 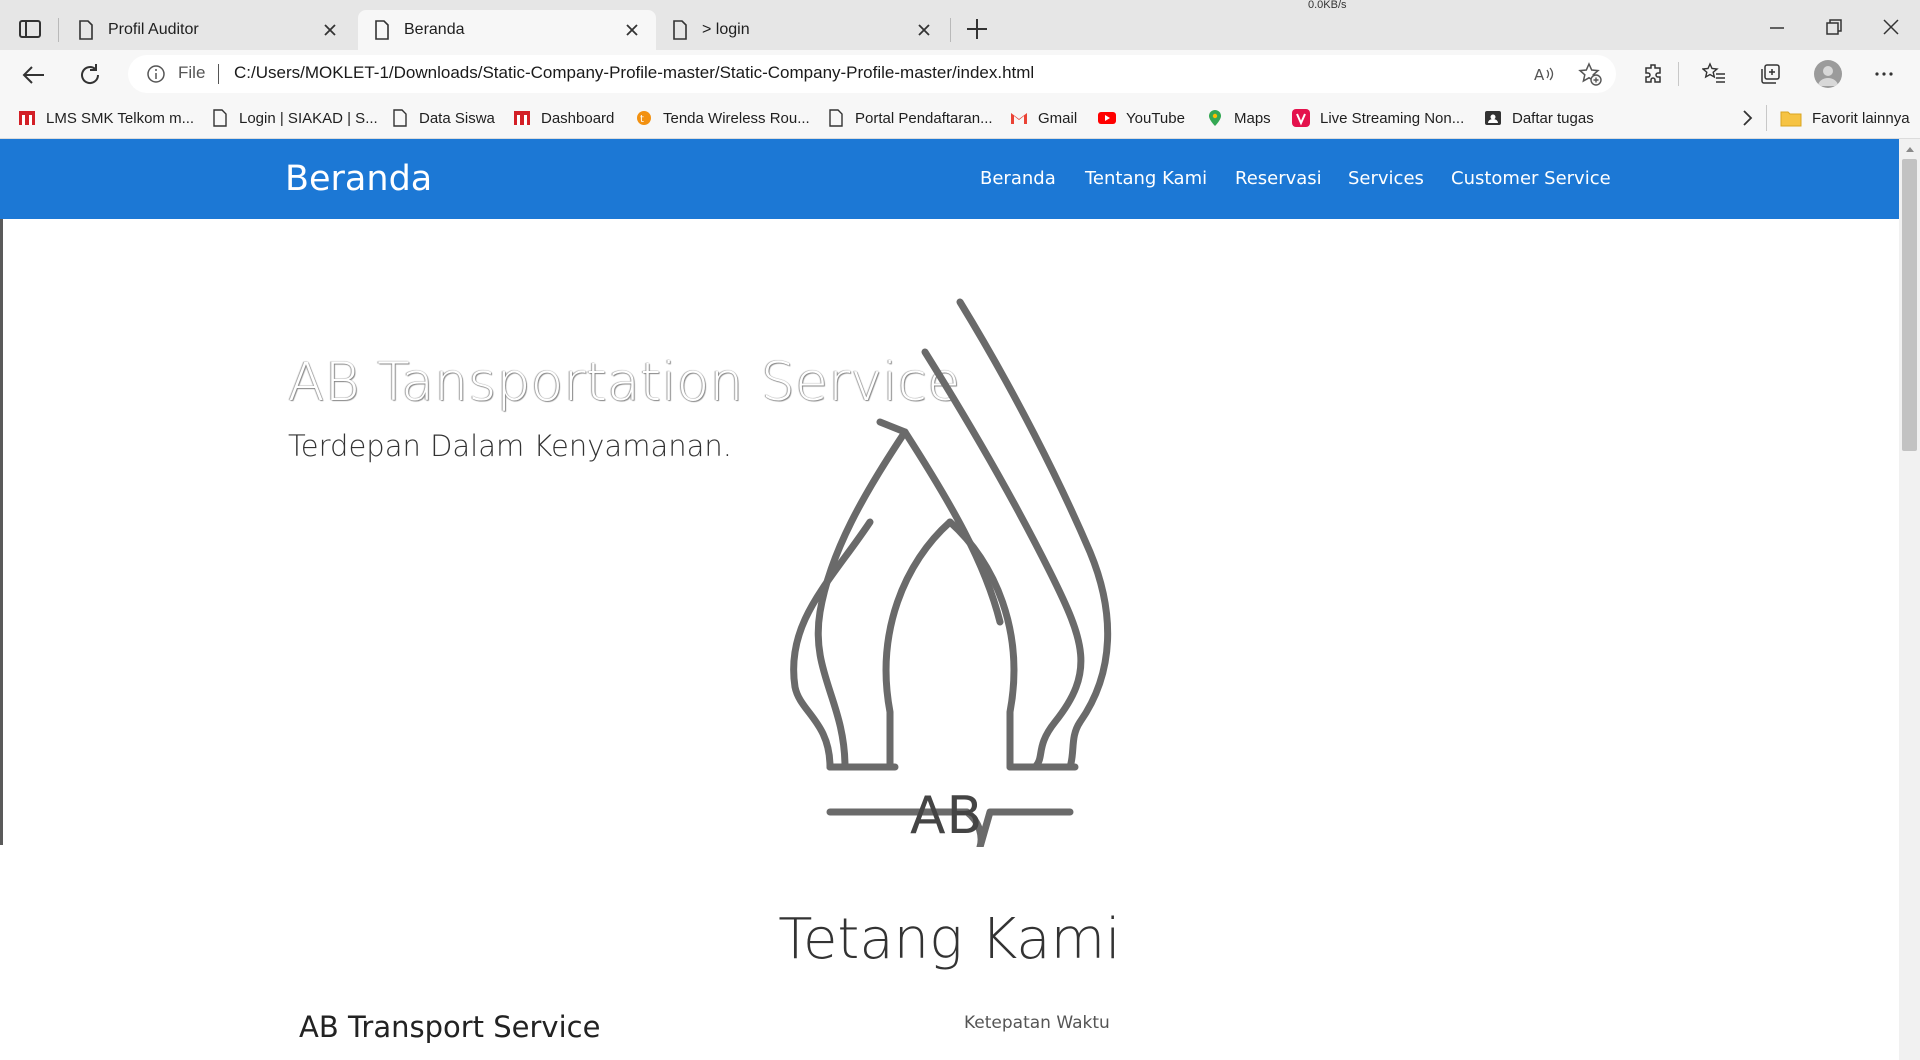 I want to click on collections-icon, so click(x=1770, y=74).